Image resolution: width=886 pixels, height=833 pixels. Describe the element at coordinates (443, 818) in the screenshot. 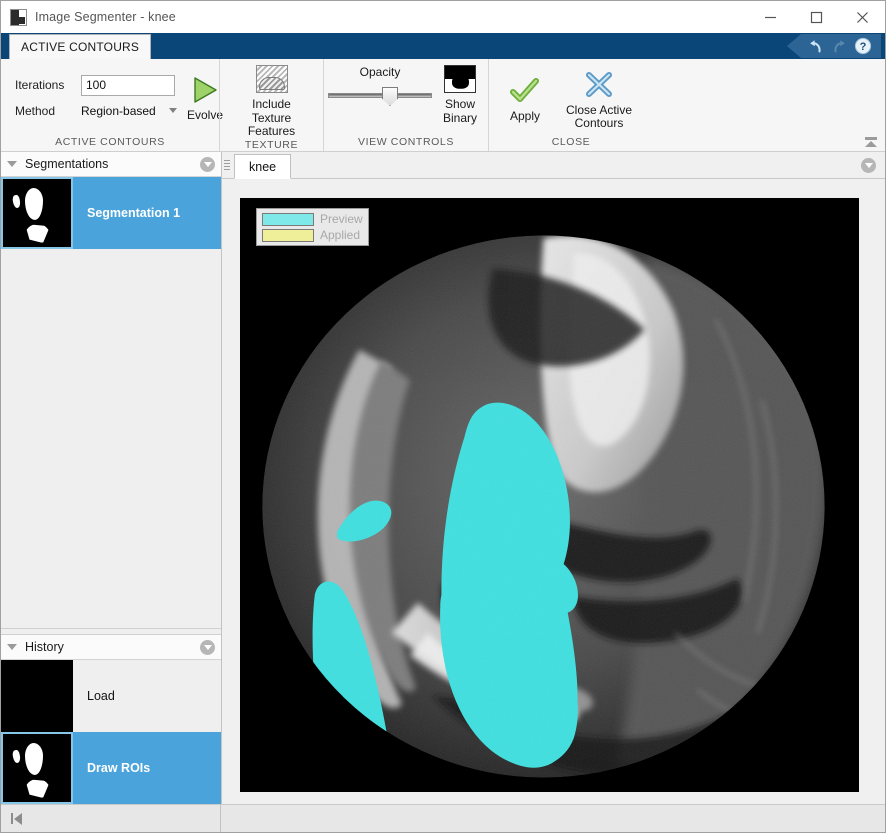

I see `status-bar` at that location.